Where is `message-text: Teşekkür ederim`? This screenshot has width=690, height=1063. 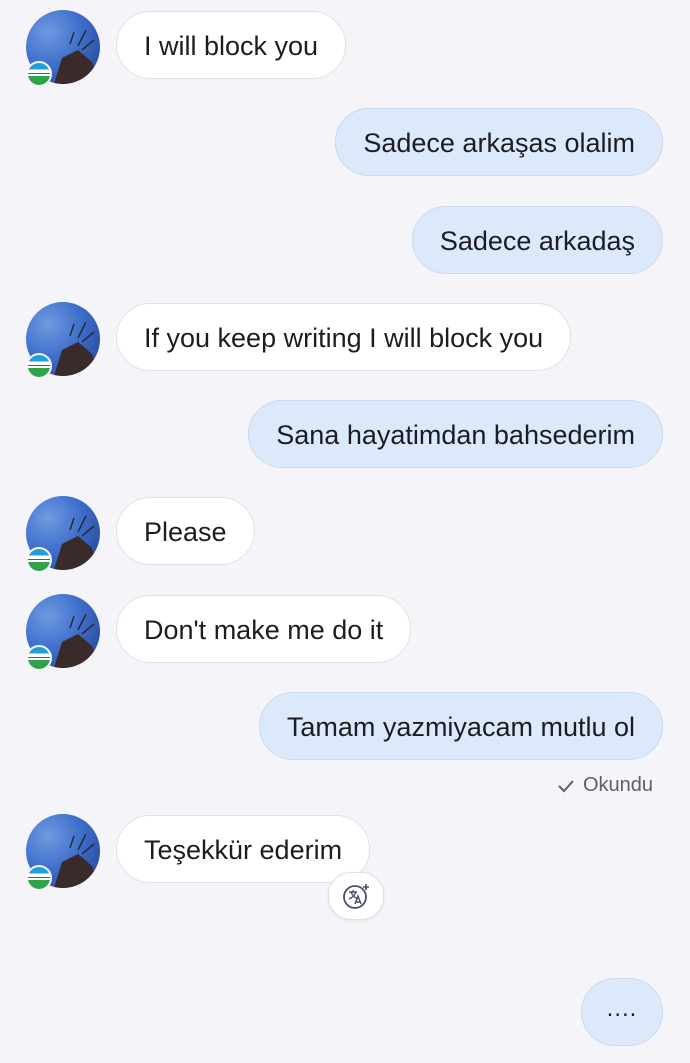 message-text: Teşekkür ederim is located at coordinates (243, 850).